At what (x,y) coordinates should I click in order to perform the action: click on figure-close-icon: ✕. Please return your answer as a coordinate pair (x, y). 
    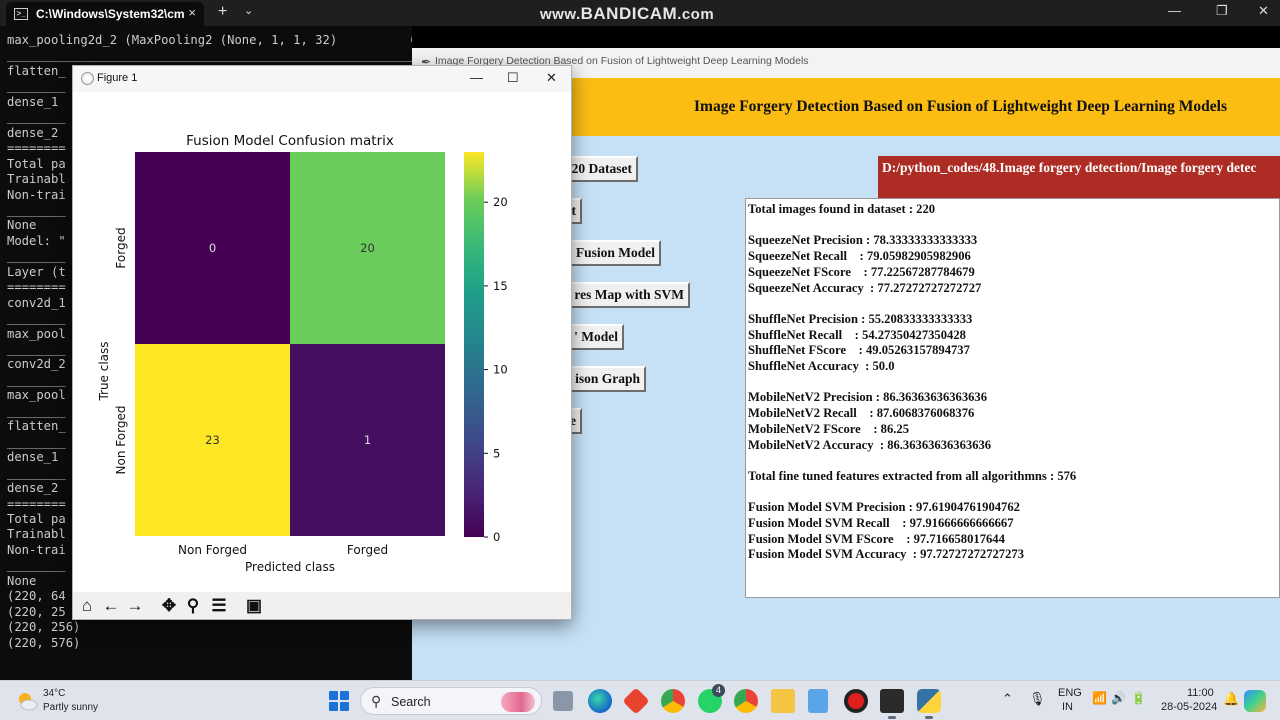
    Looking at the image, I should click on (551, 78).